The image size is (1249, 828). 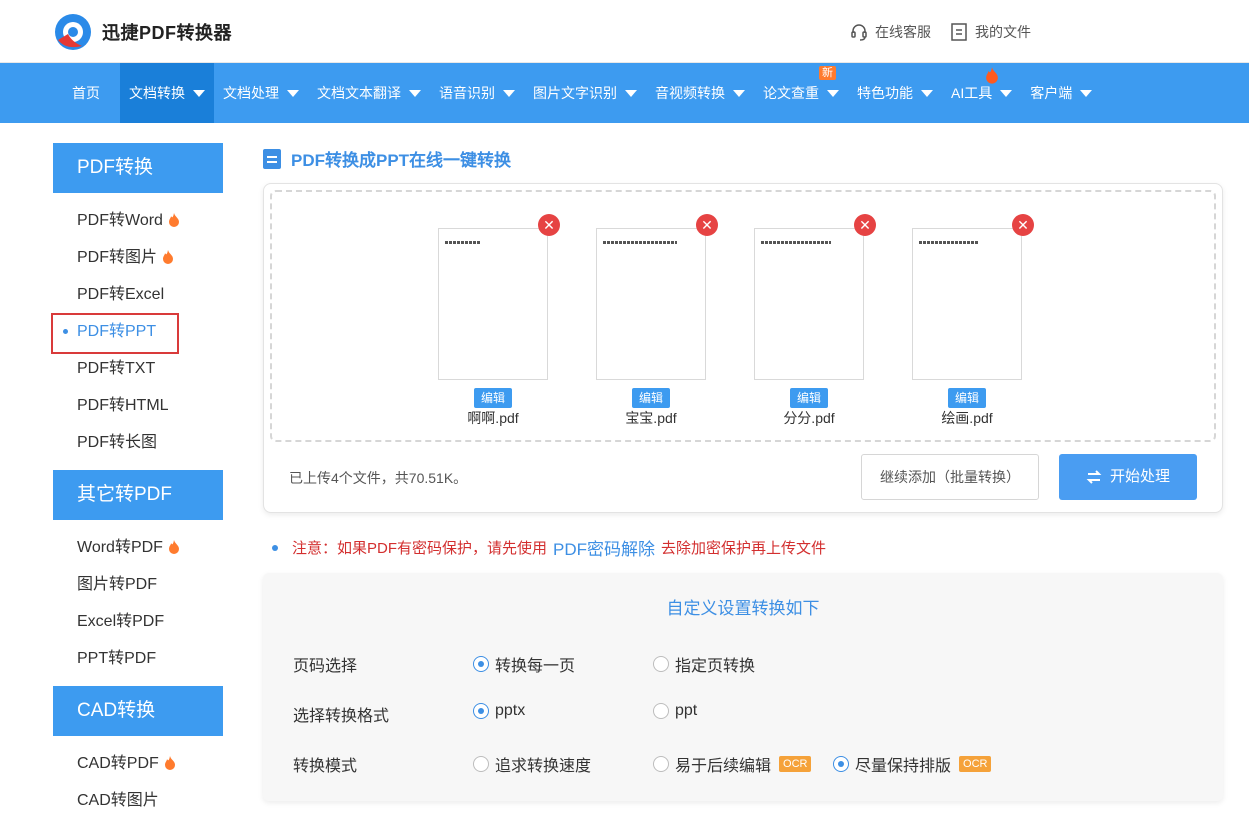 What do you see at coordinates (138, 495) in the screenshot?
I see `sidebar-group-other-to-pdf: 其它转PDF` at bounding box center [138, 495].